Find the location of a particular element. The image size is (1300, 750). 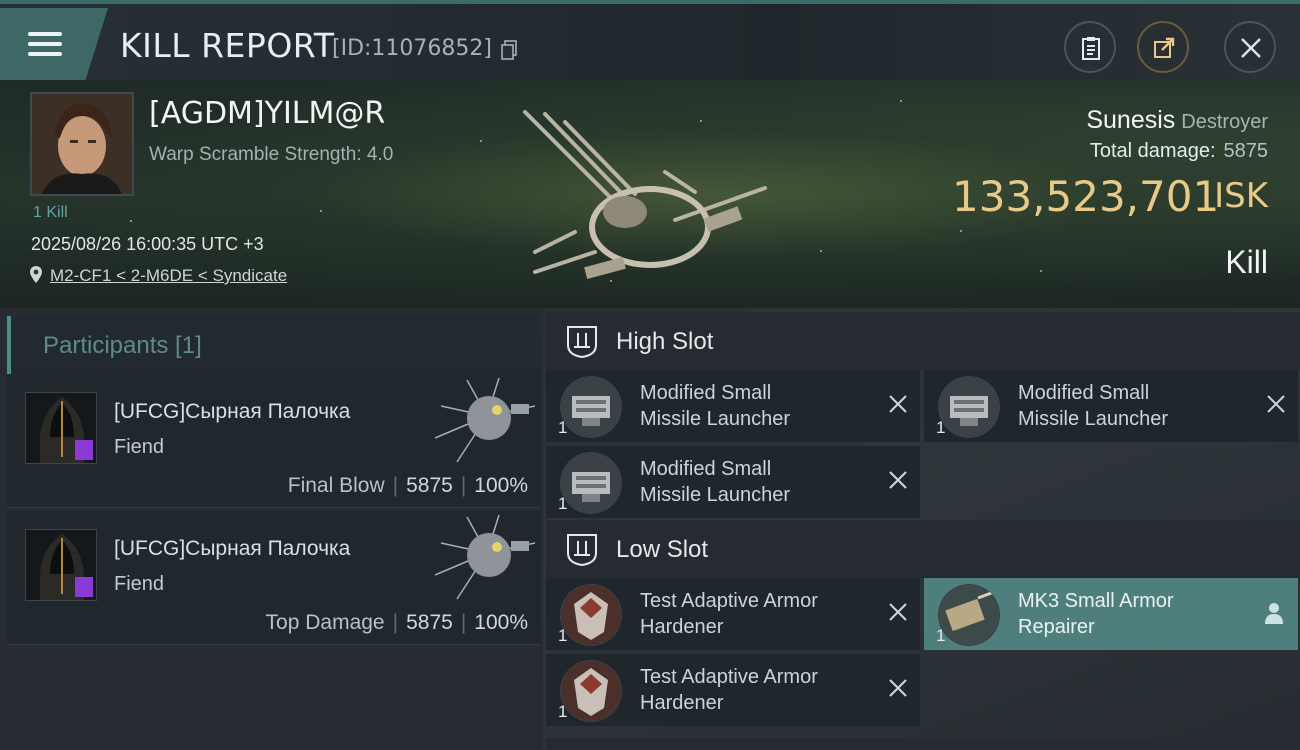

close-button is located at coordinates (1250, 47).